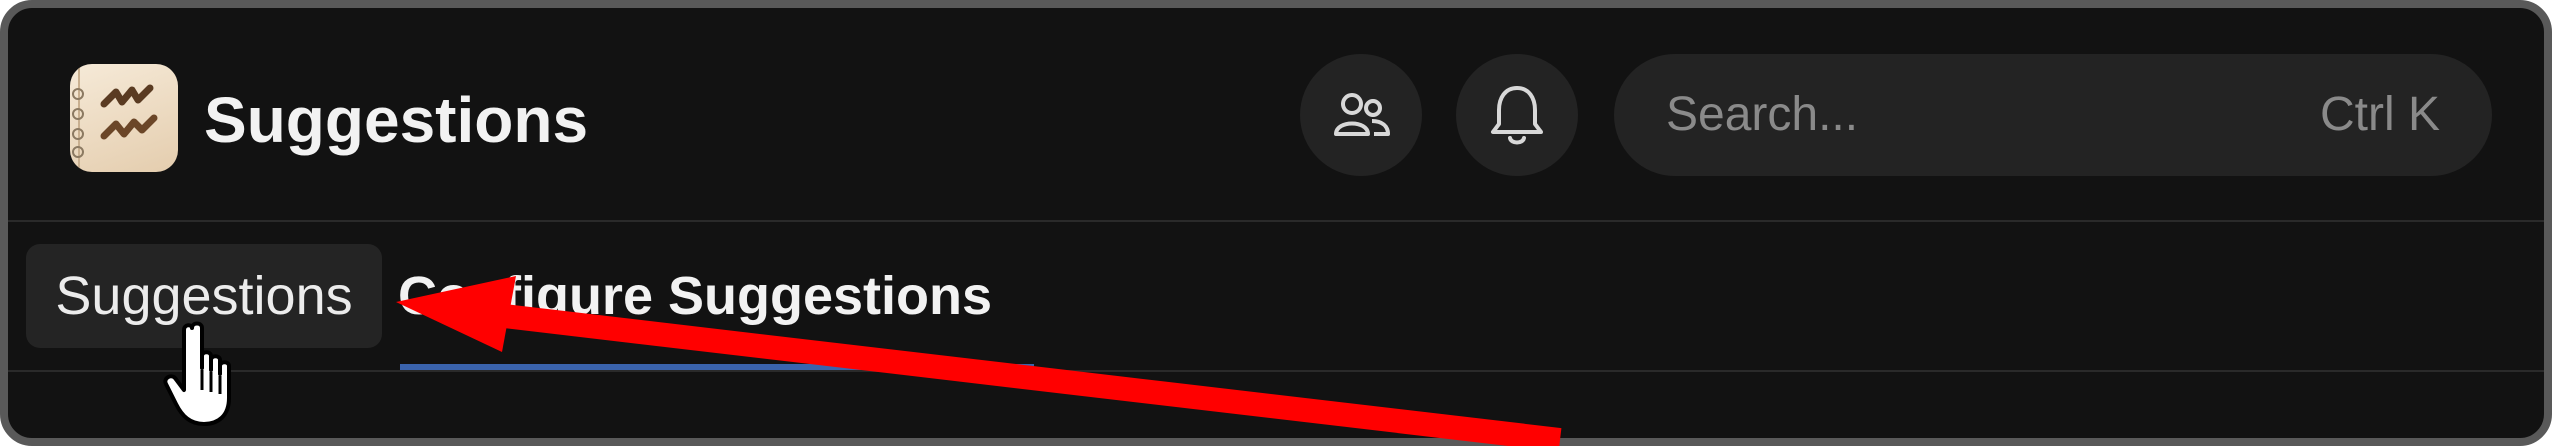  I want to click on people-icon, so click(1362, 114).